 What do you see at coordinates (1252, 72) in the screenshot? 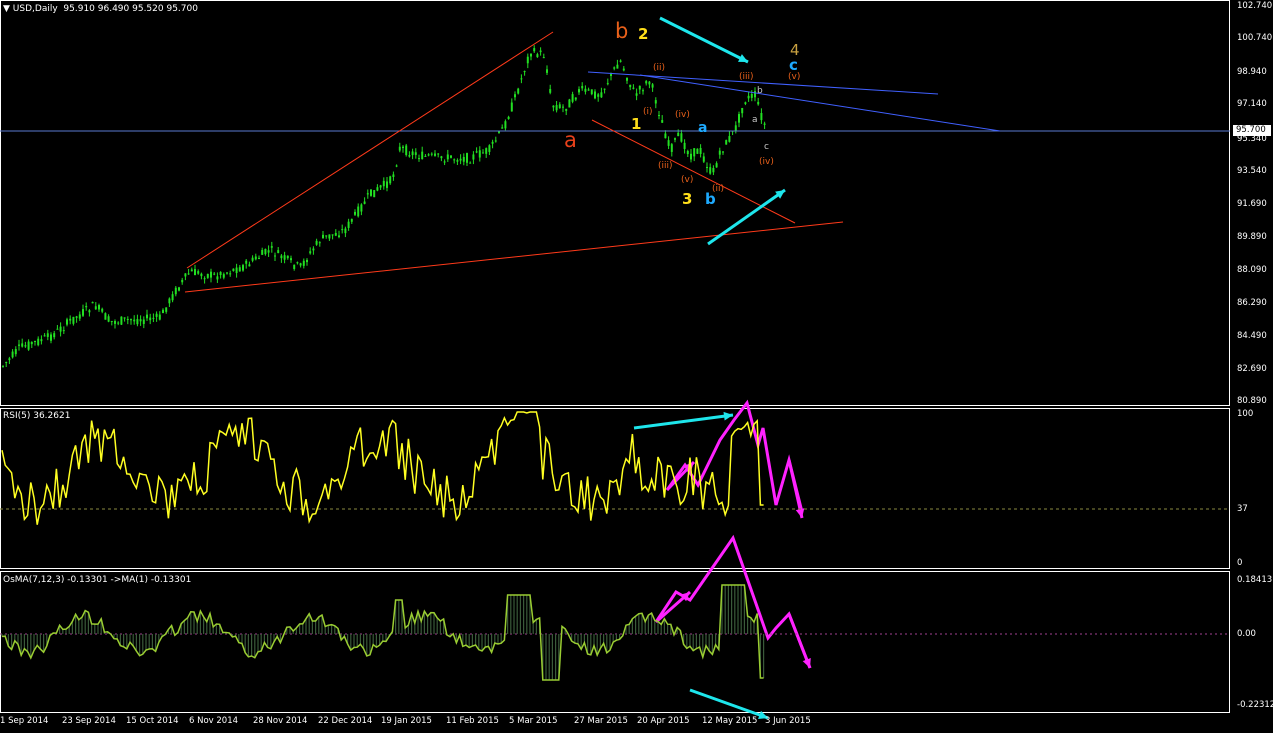
I see `price-tick: 98.940` at bounding box center [1252, 72].